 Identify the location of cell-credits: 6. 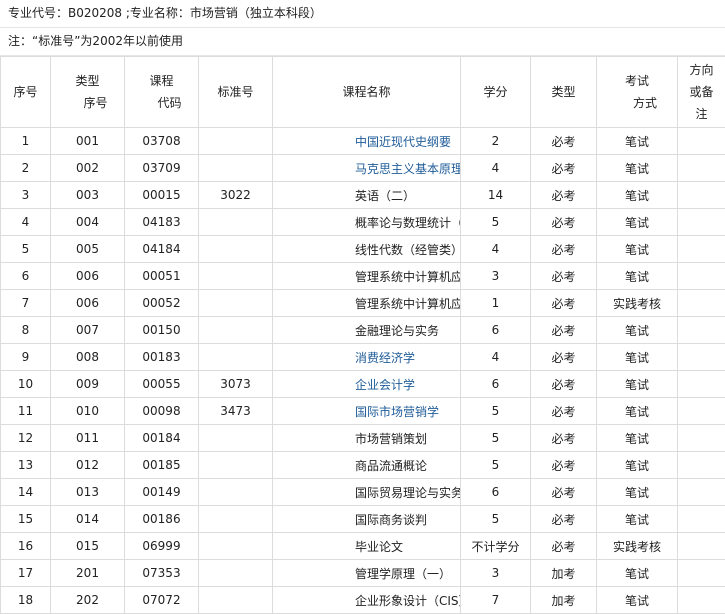
(496, 384).